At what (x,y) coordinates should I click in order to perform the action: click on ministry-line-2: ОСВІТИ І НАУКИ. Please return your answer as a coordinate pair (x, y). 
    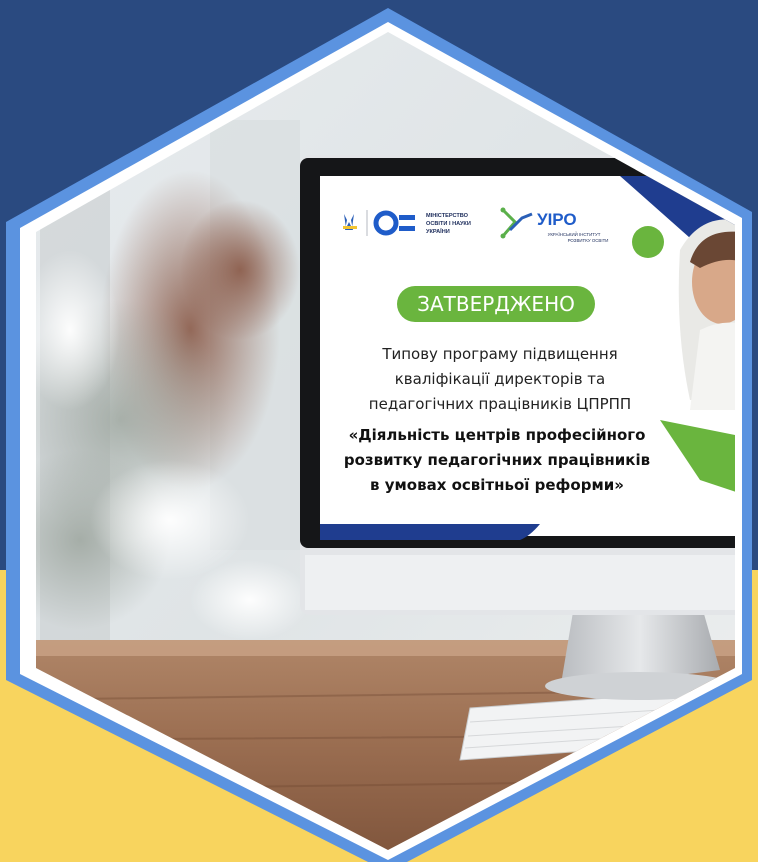
    Looking at the image, I should click on (448, 224).